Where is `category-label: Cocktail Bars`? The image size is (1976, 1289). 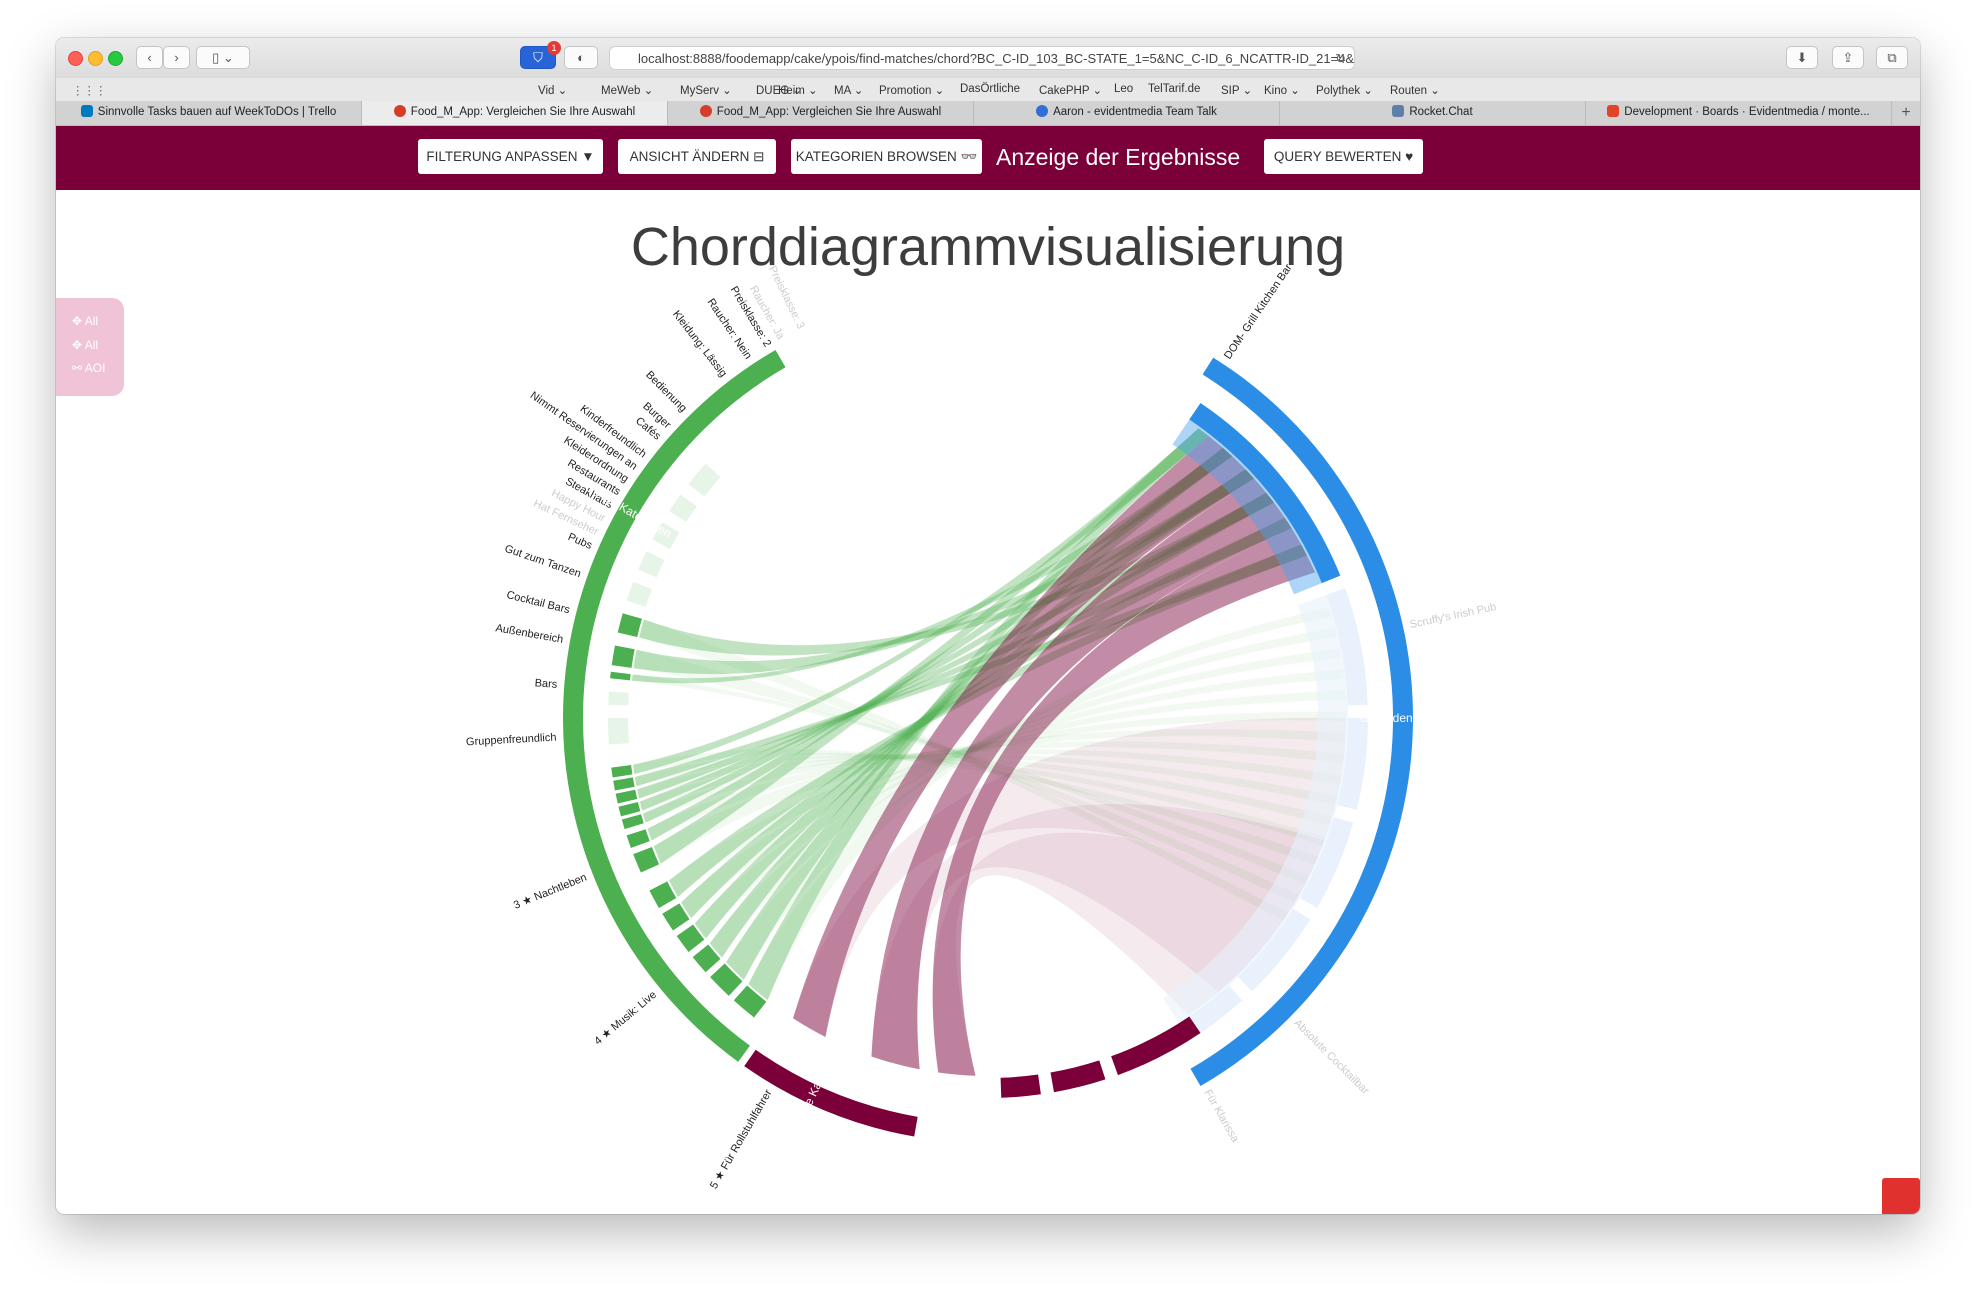 category-label: Cocktail Bars is located at coordinates (538, 602).